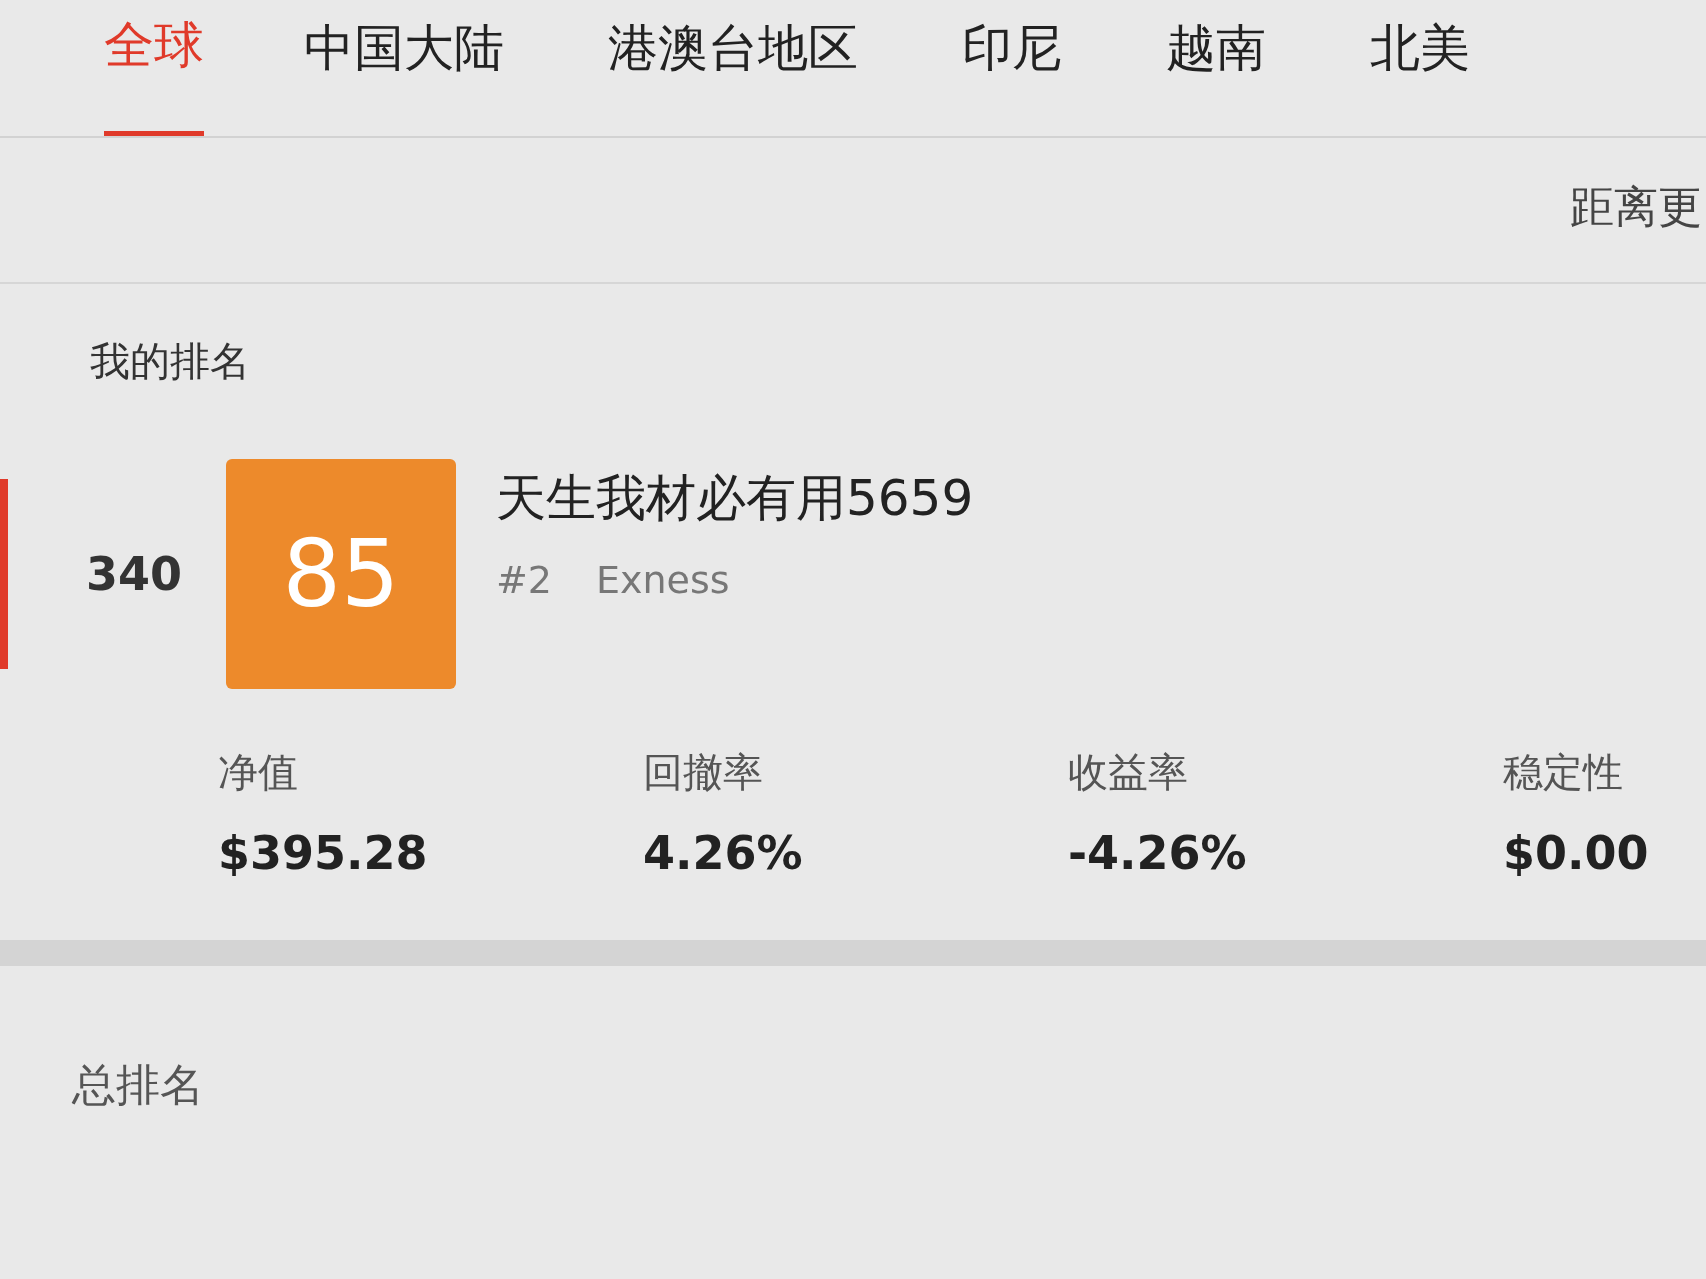 The image size is (1706, 1279). I want to click on region-tab: 越南, so click(1238, 68).